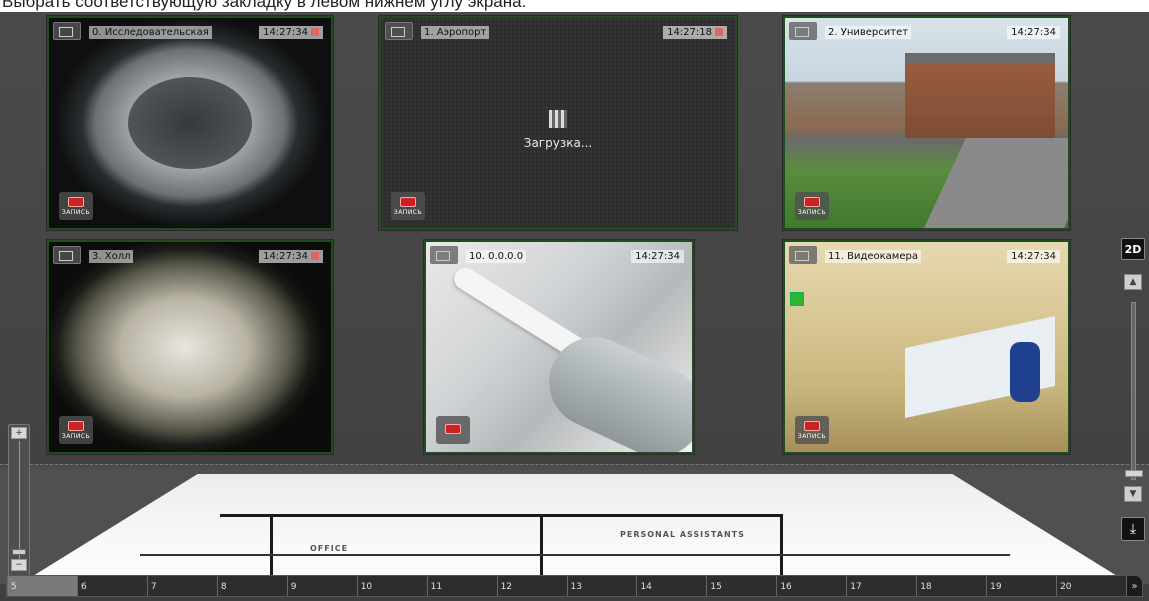 This screenshot has height=601, width=1149. What do you see at coordinates (926, 347) in the screenshot?
I see `camera-tile-11: 11. Видеокамера 14:27:34 ЗАПИСЬ` at bounding box center [926, 347].